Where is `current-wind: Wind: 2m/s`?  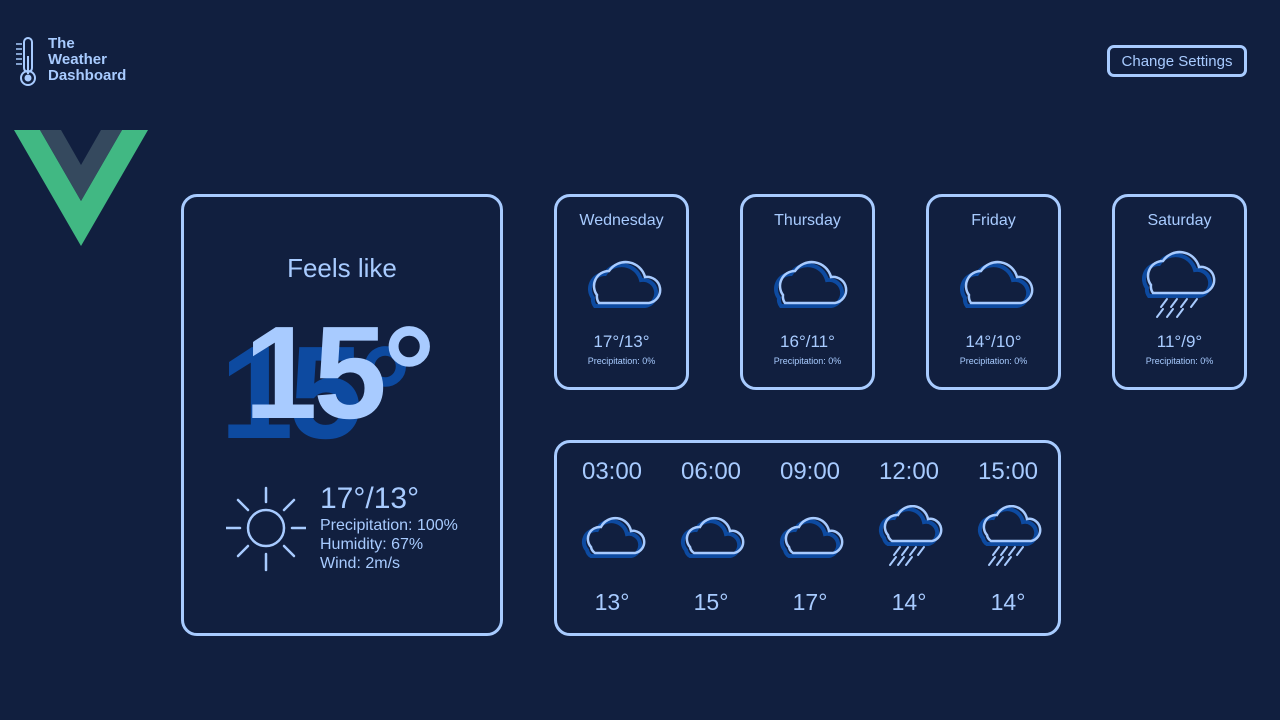 current-wind: Wind: 2m/s is located at coordinates (360, 563).